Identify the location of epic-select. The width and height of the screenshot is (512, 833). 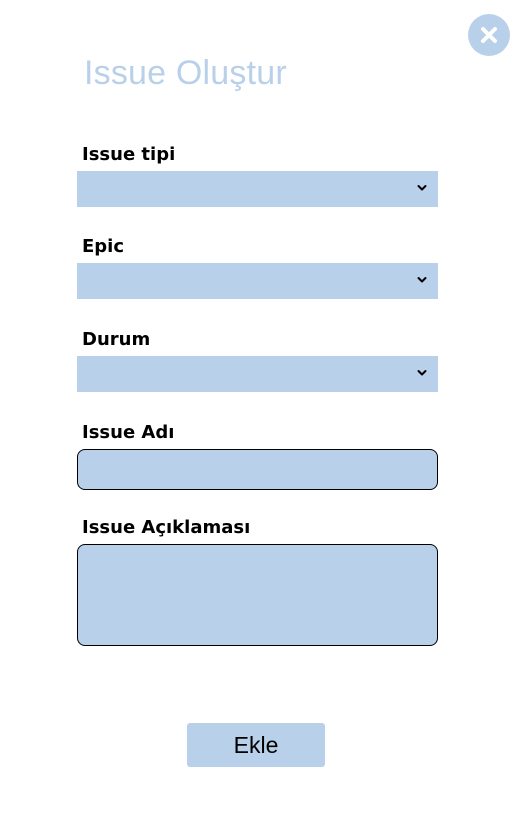
(257, 281).